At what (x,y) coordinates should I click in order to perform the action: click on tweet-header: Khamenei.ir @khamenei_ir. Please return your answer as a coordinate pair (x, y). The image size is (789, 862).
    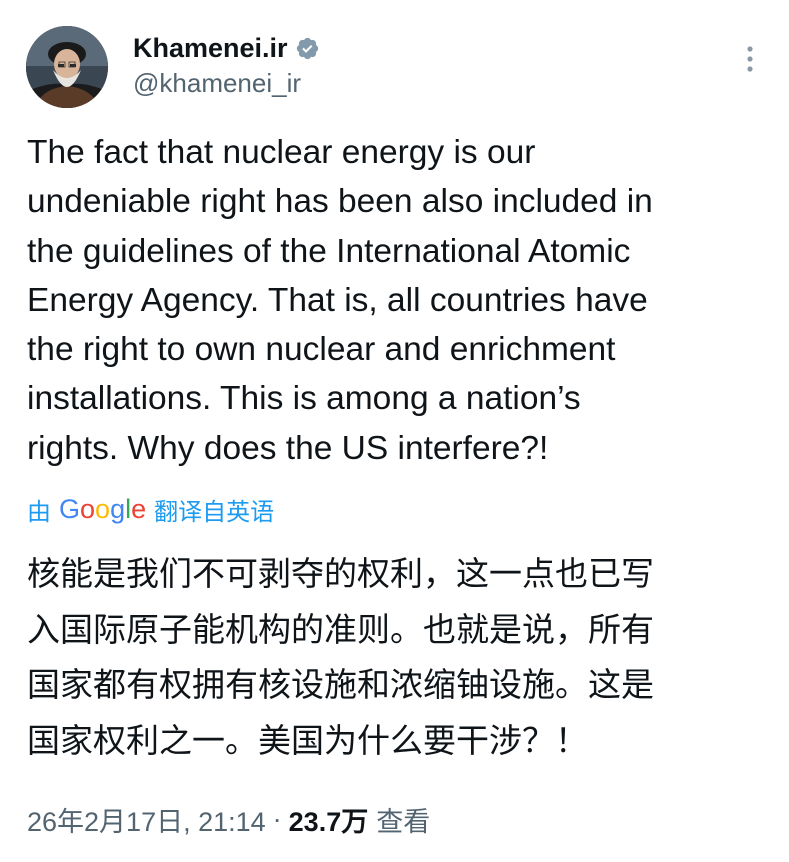
    Looking at the image, I should click on (394, 60).